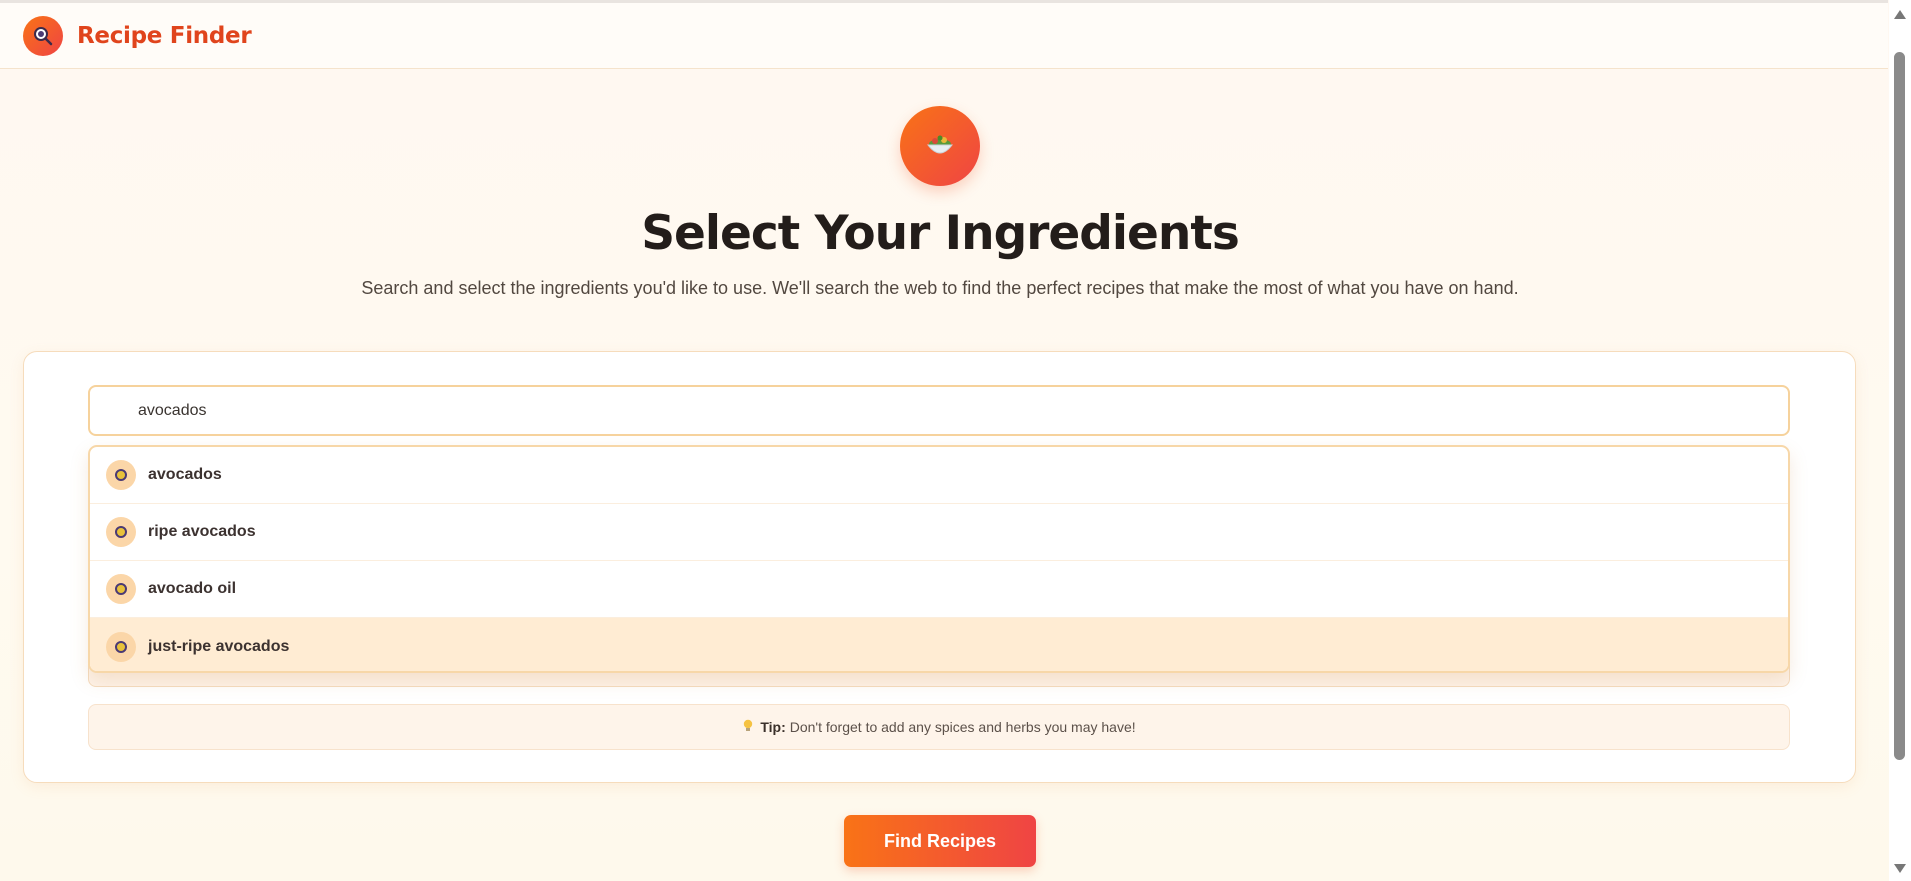  I want to click on suggestion-item: avocados, so click(939, 475).